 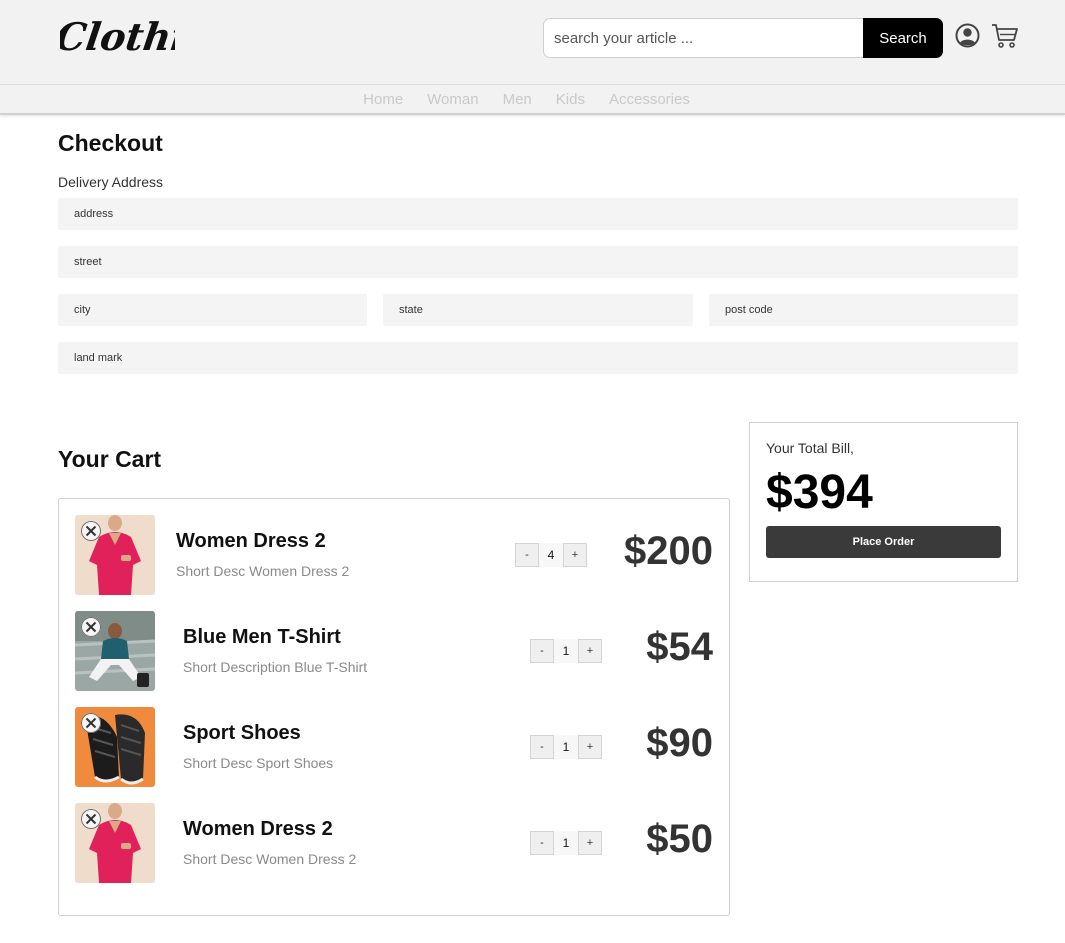 I want to click on address-field, so click(x=538, y=214).